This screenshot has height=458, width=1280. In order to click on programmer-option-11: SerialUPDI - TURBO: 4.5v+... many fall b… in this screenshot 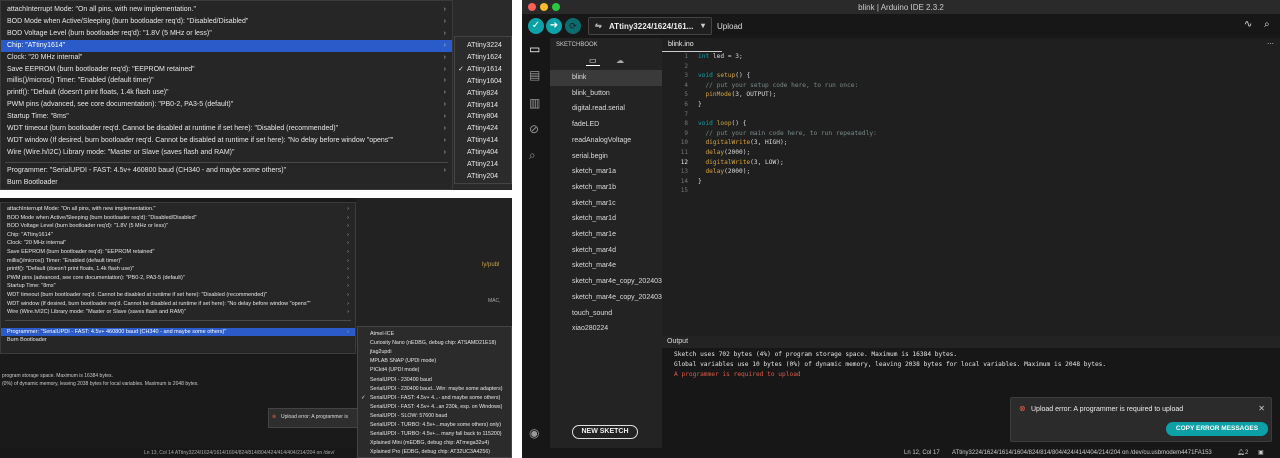, I will do `click(434, 434)`.